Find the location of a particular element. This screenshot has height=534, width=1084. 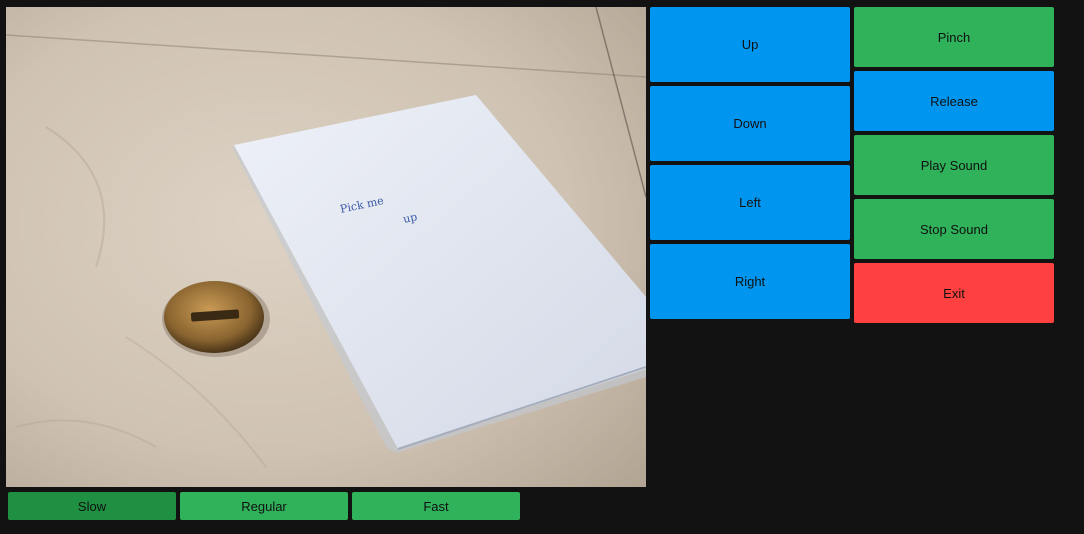

up-button: Up is located at coordinates (750, 44).